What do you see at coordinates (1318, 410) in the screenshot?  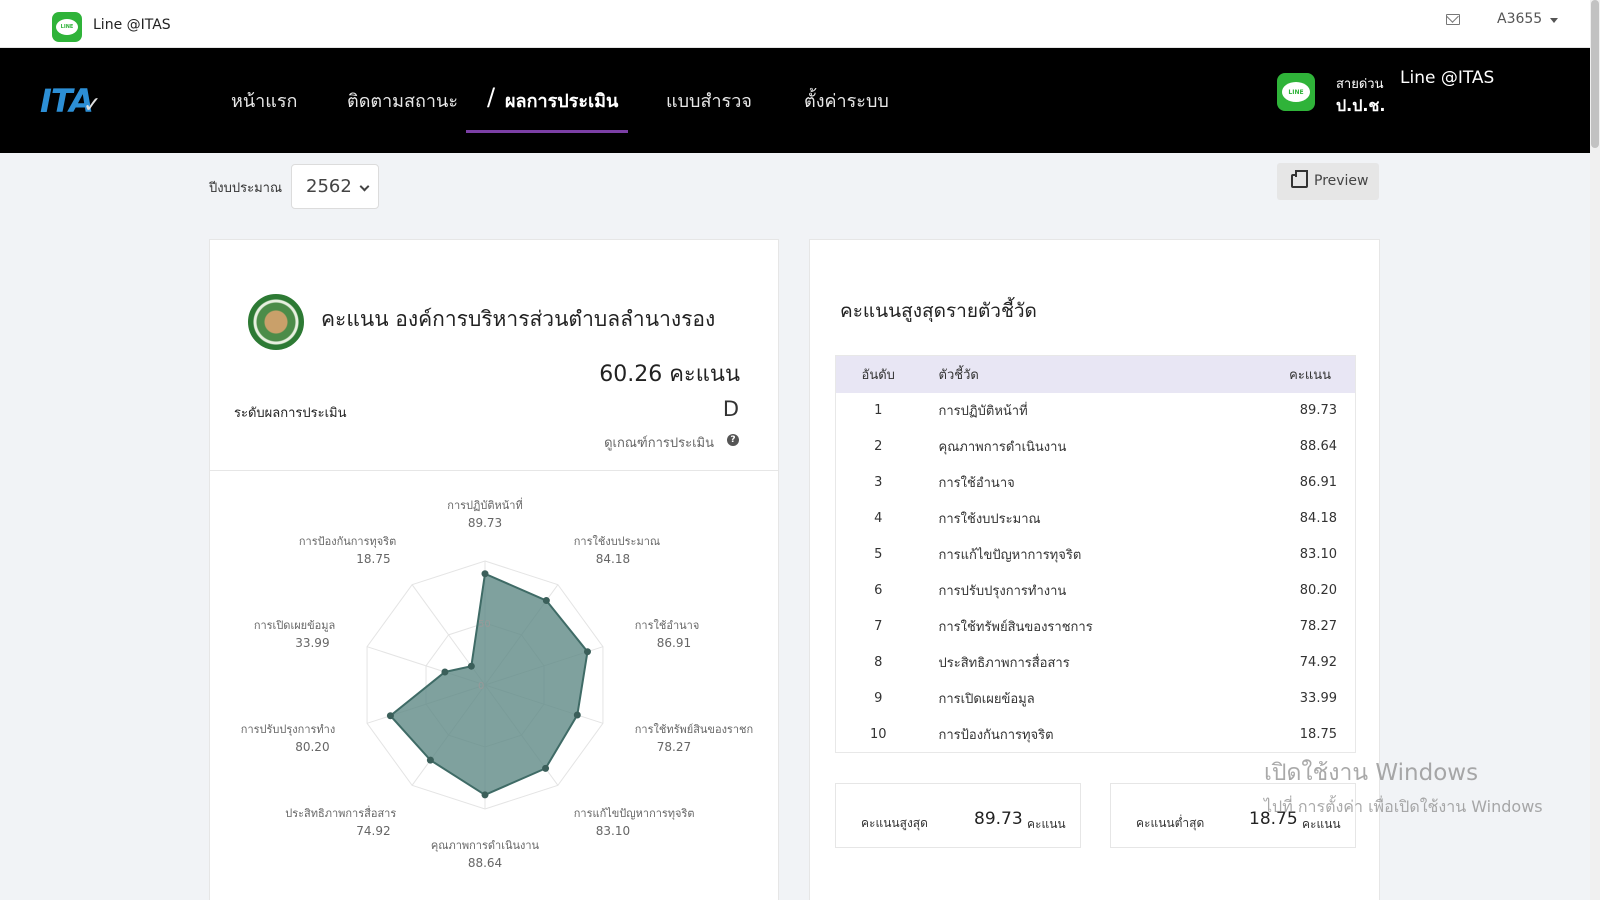 I see `score-cell: 89.73` at bounding box center [1318, 410].